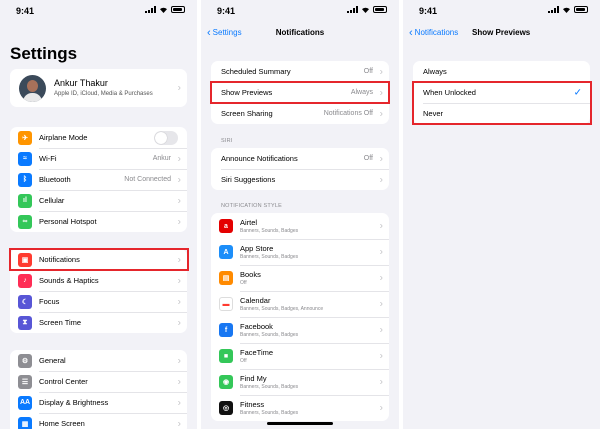 This screenshot has width=600, height=429. What do you see at coordinates (259, 158) in the screenshot?
I see `row-label: Announce Notifications` at bounding box center [259, 158].